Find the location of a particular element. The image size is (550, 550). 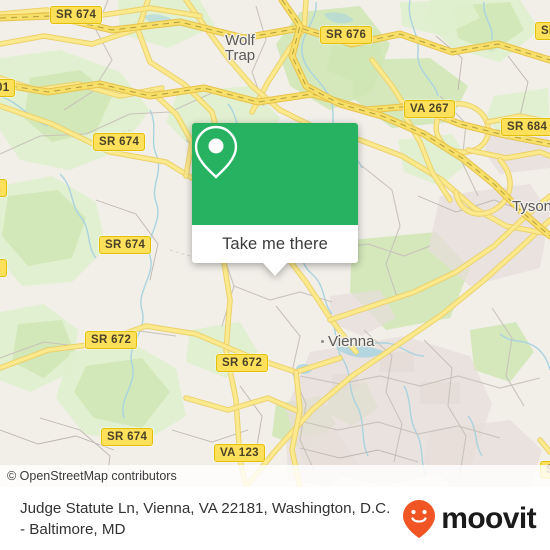

shield-sr-partial-tr: SR is located at coordinates (542, 31).